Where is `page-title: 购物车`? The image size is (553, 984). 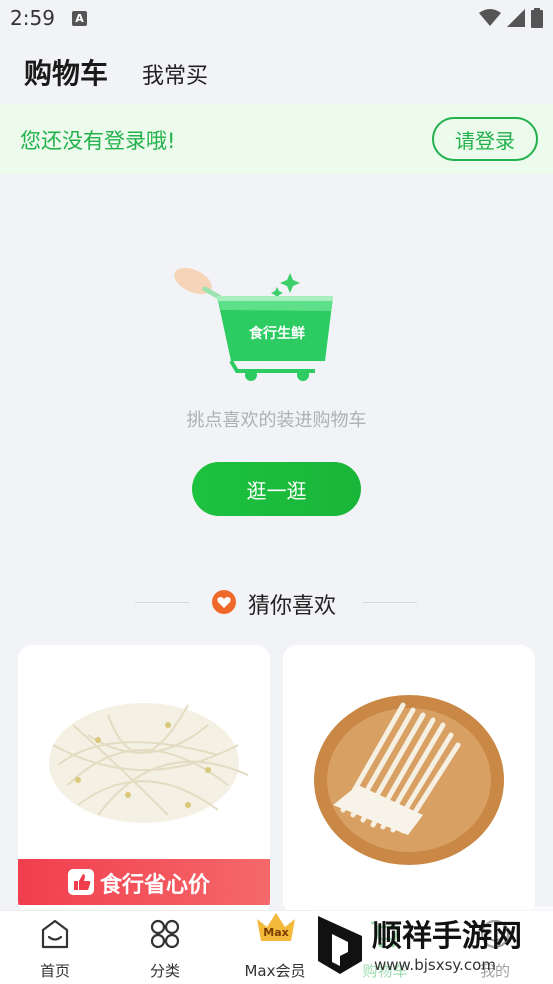
page-title: 购物车 is located at coordinates (66, 73).